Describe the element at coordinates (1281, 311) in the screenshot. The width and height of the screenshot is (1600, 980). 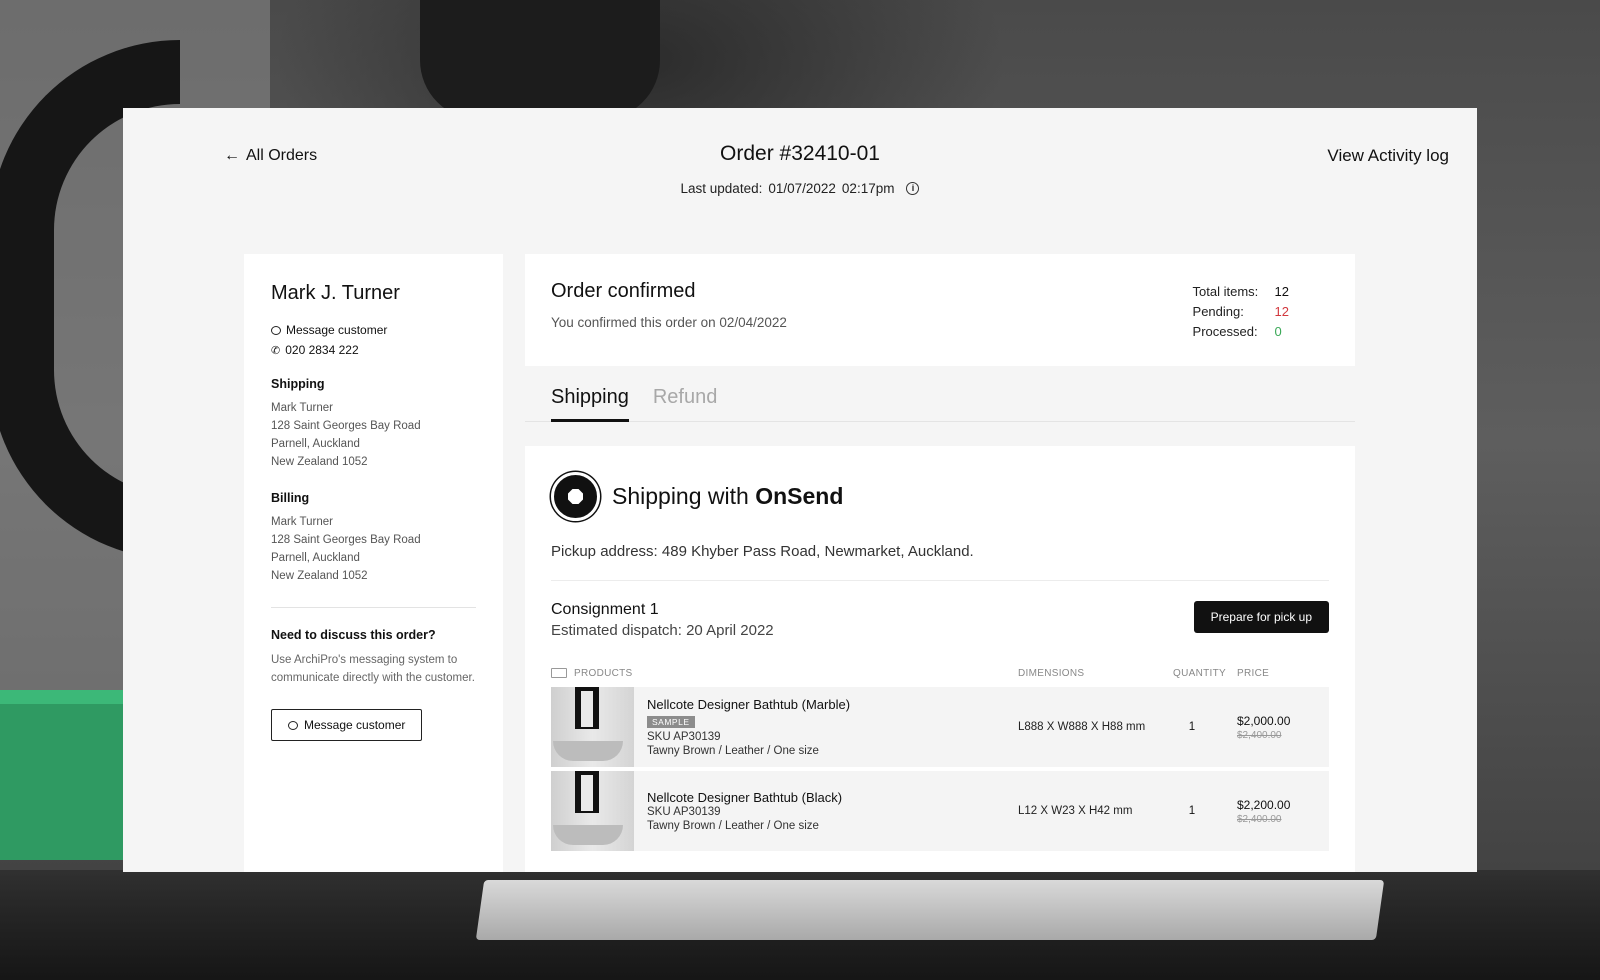
I see `stat-pending-value: 12` at that location.